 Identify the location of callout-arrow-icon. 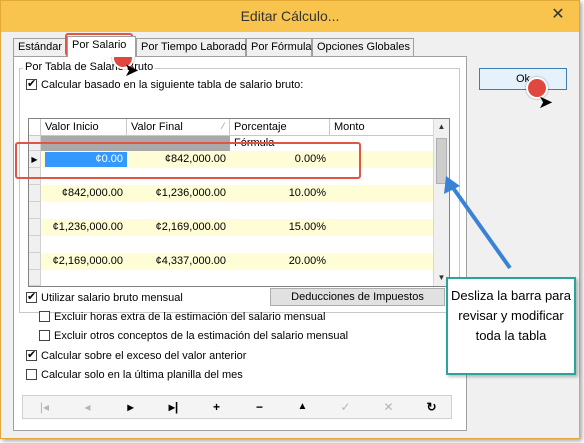
(478, 223).